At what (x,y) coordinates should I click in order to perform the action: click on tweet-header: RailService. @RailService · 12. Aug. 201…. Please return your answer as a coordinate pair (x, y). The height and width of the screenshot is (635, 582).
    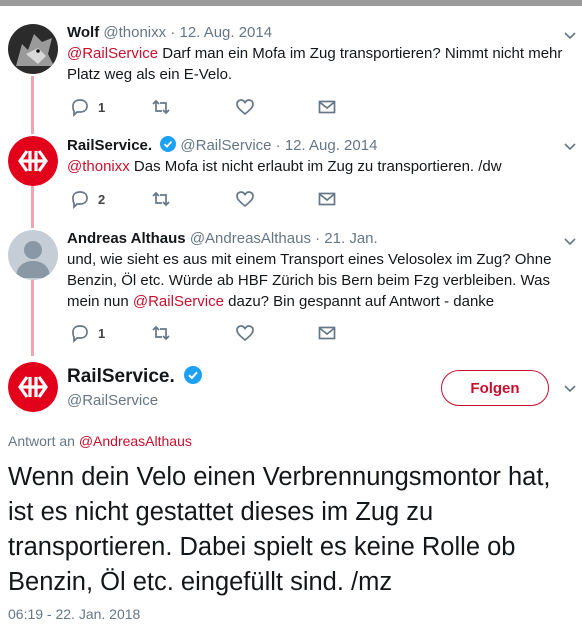
    Looking at the image, I should click on (222, 145).